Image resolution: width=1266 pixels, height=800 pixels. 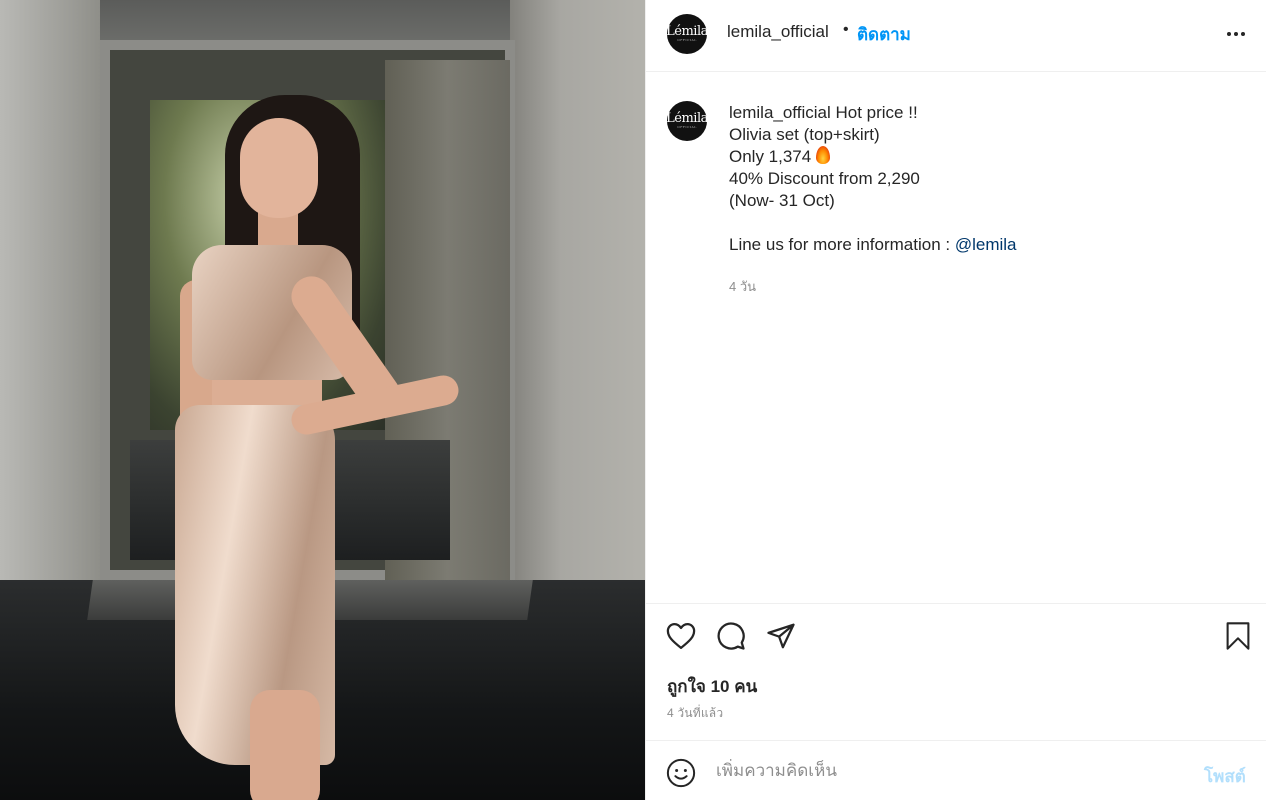 What do you see at coordinates (951, 771) in the screenshot?
I see `comment-input` at bounding box center [951, 771].